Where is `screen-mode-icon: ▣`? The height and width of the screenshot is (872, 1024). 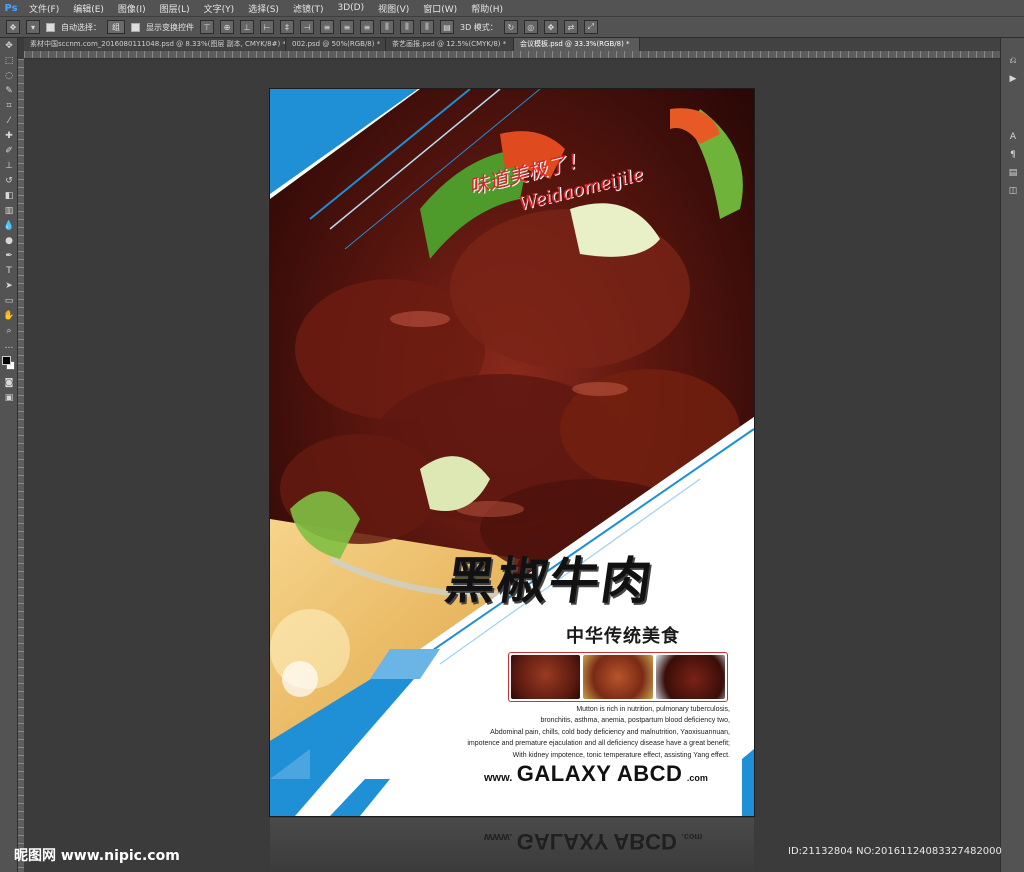
screen-mode-icon: ▣ is located at coordinates (9, 397).